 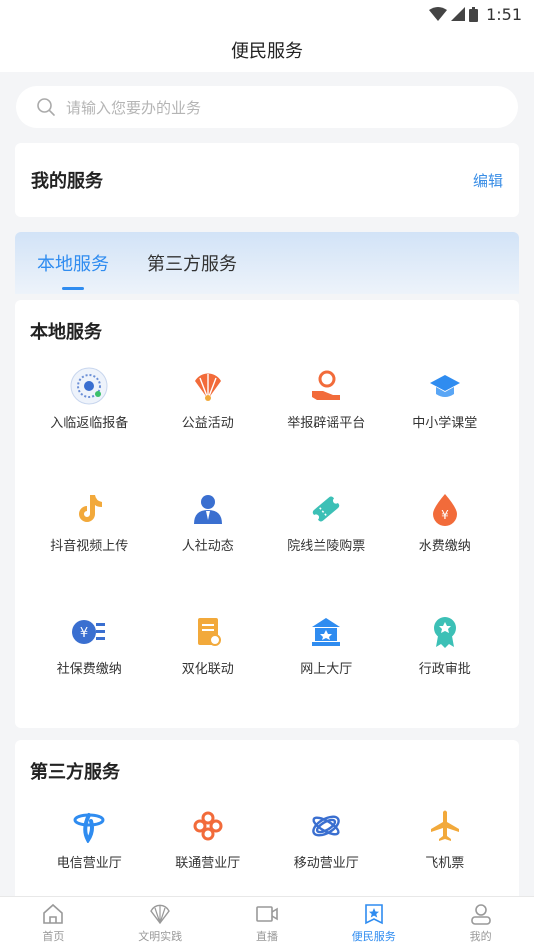 I want to click on service-item-dual-linkage: 双化联动, so click(x=208, y=673).